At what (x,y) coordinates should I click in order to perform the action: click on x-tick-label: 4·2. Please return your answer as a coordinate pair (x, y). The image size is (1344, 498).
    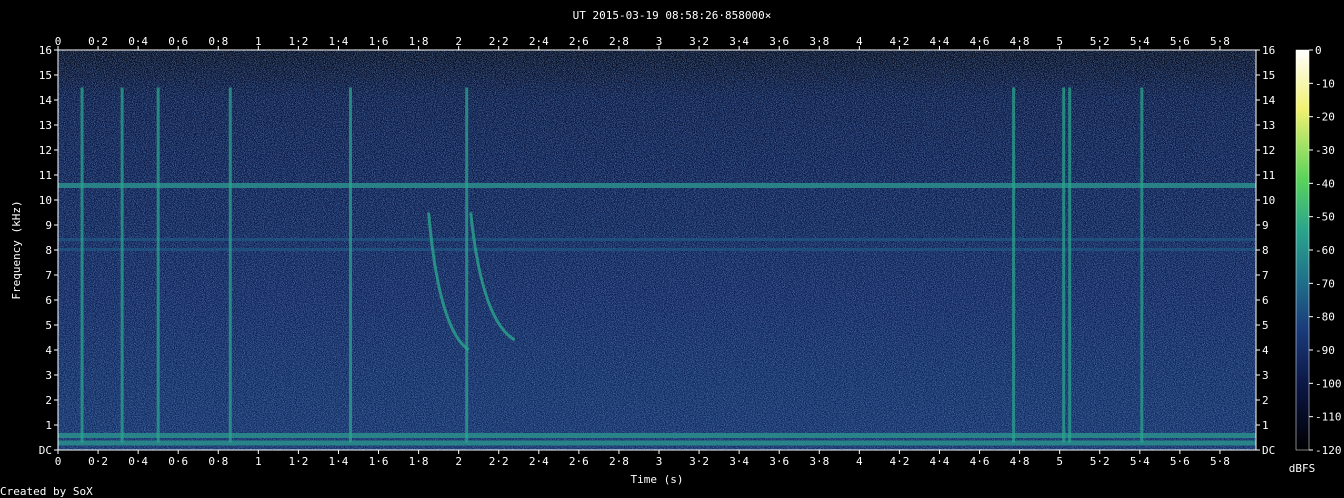
    Looking at the image, I should click on (899, 461).